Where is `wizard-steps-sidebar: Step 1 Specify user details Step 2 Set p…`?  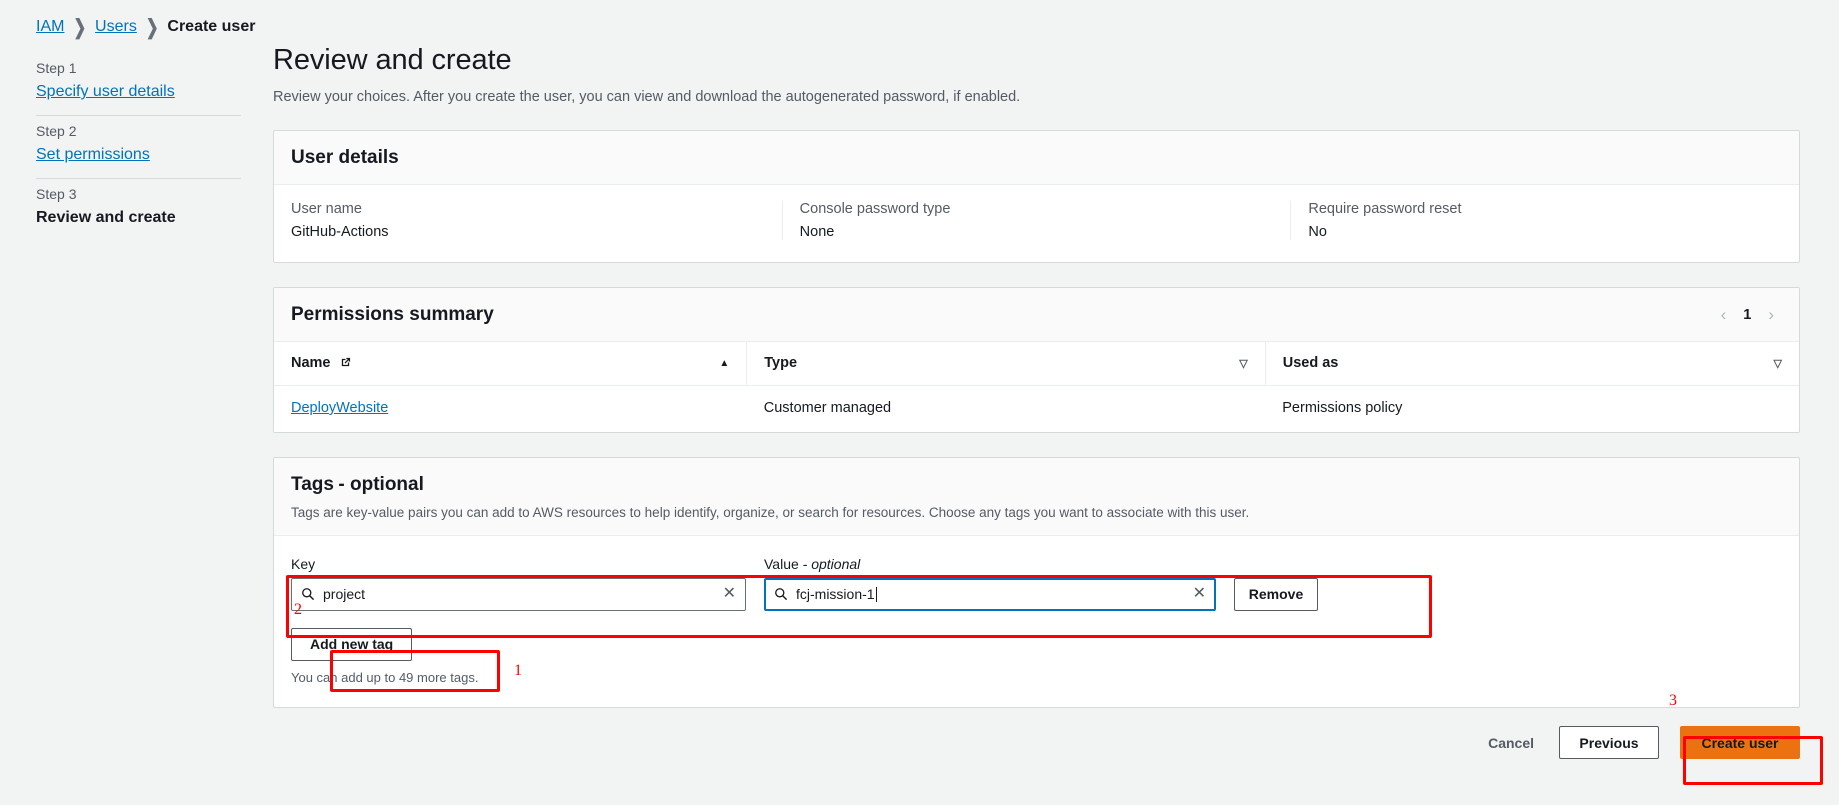
wizard-steps-sidebar: Step 1 Specify user details Step 2 Set p… is located at coordinates (138, 140).